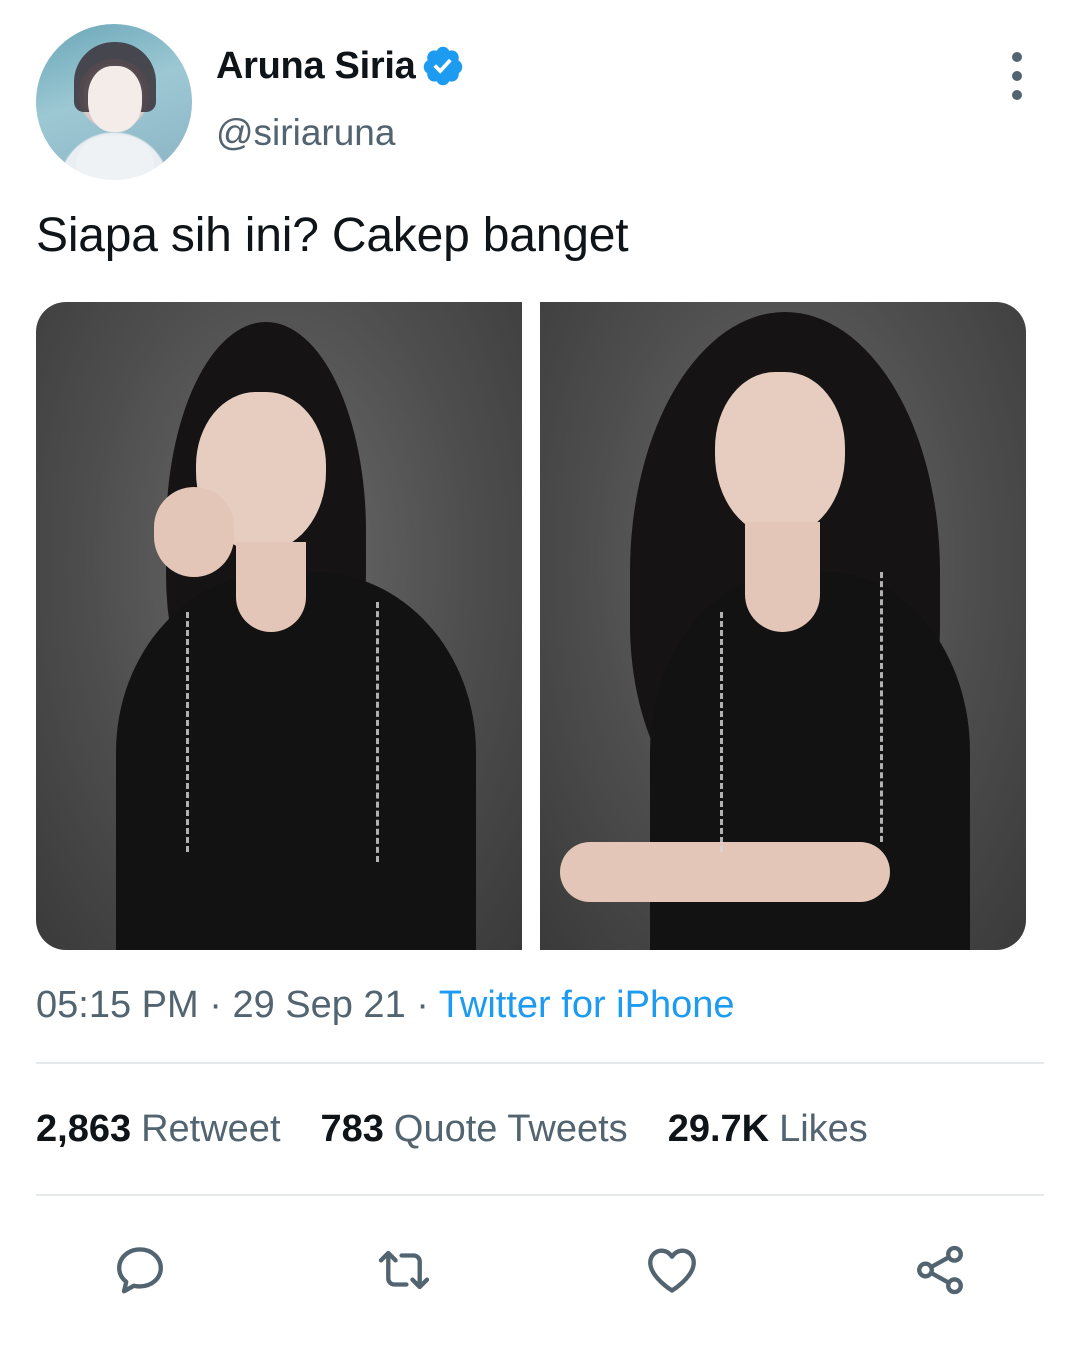  I want to click on more-options-icon, so click(1017, 76).